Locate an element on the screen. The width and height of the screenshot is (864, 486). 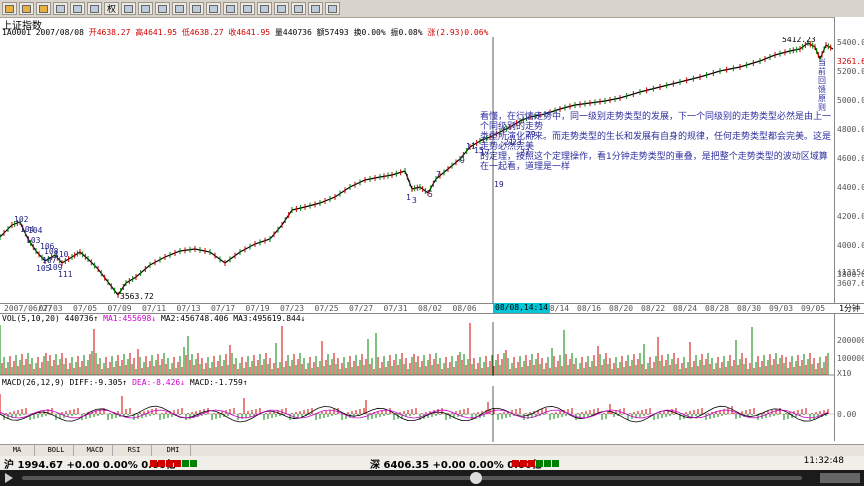
volume-control is located at coordinates (840, 478).